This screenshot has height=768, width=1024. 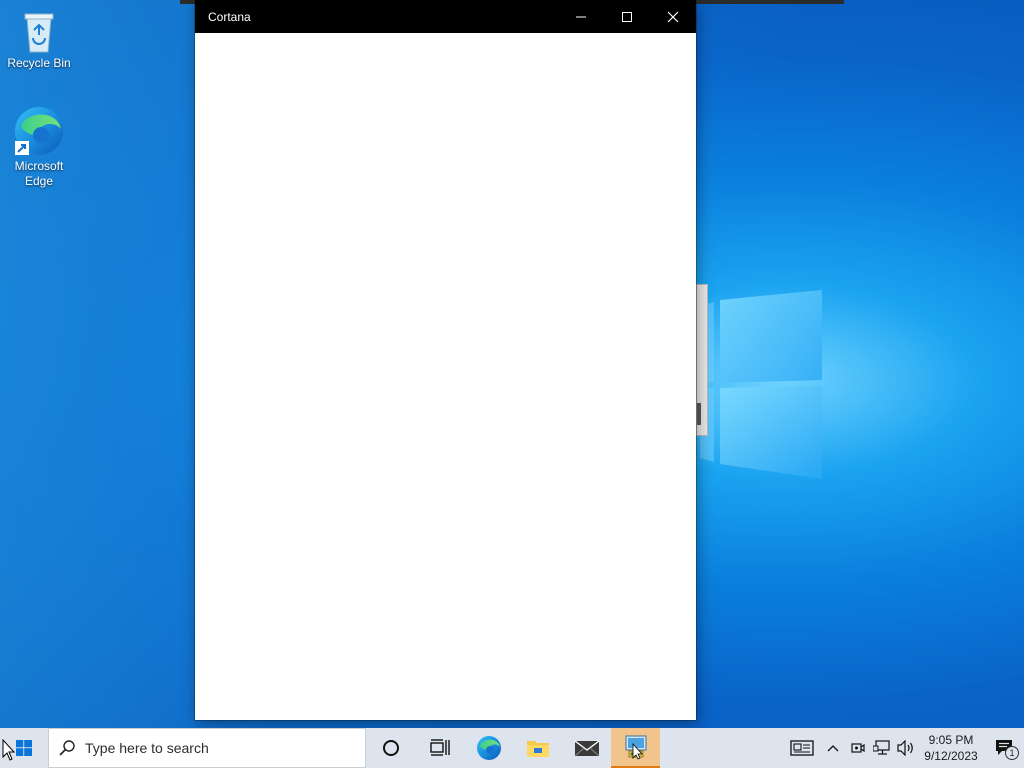 I want to click on window-titlebar: Cortana, so click(x=445, y=16).